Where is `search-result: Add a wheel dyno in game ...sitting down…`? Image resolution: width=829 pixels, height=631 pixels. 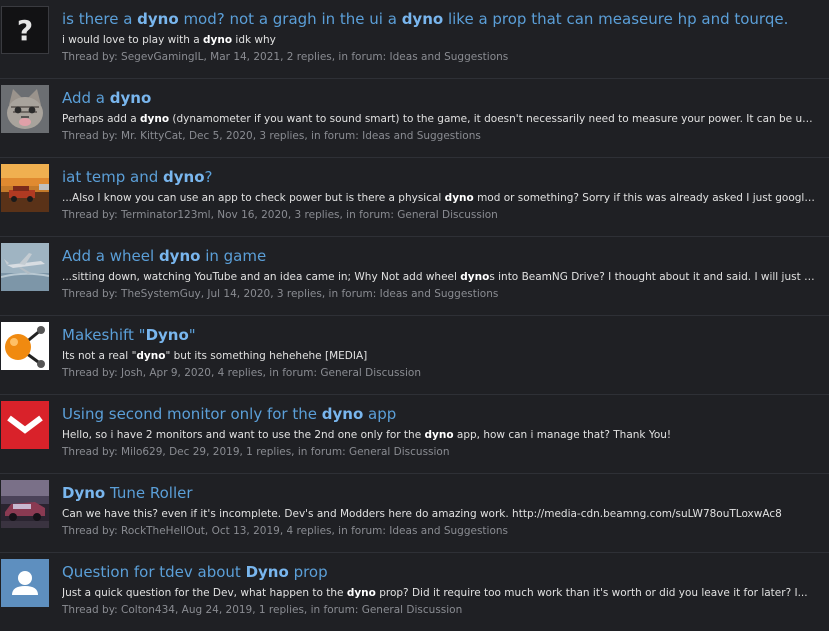
search-result: Add a wheel dyno in game ...sitting down… is located at coordinates (414, 276).